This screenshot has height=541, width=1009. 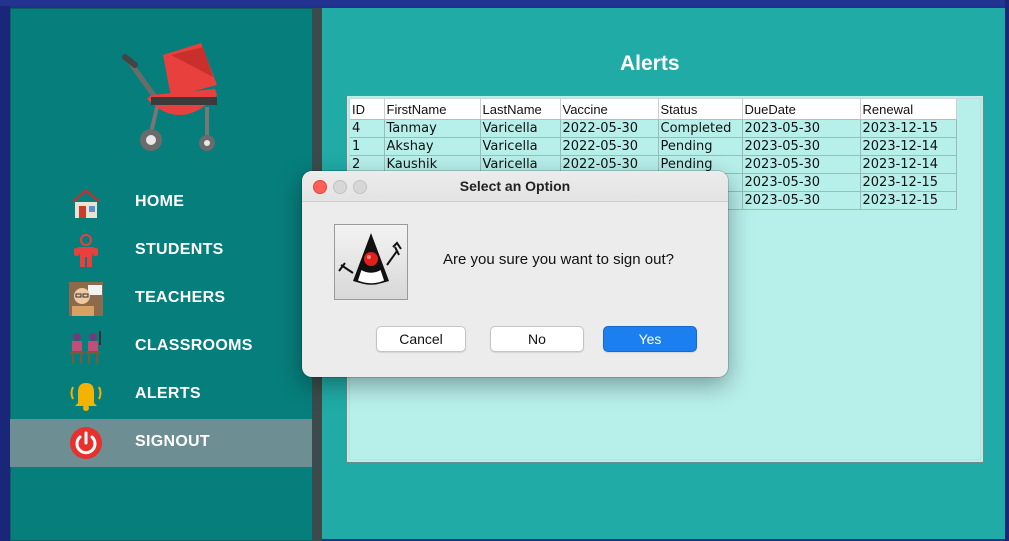 What do you see at coordinates (367, 109) in the screenshot?
I see `column-header-id: ID` at bounding box center [367, 109].